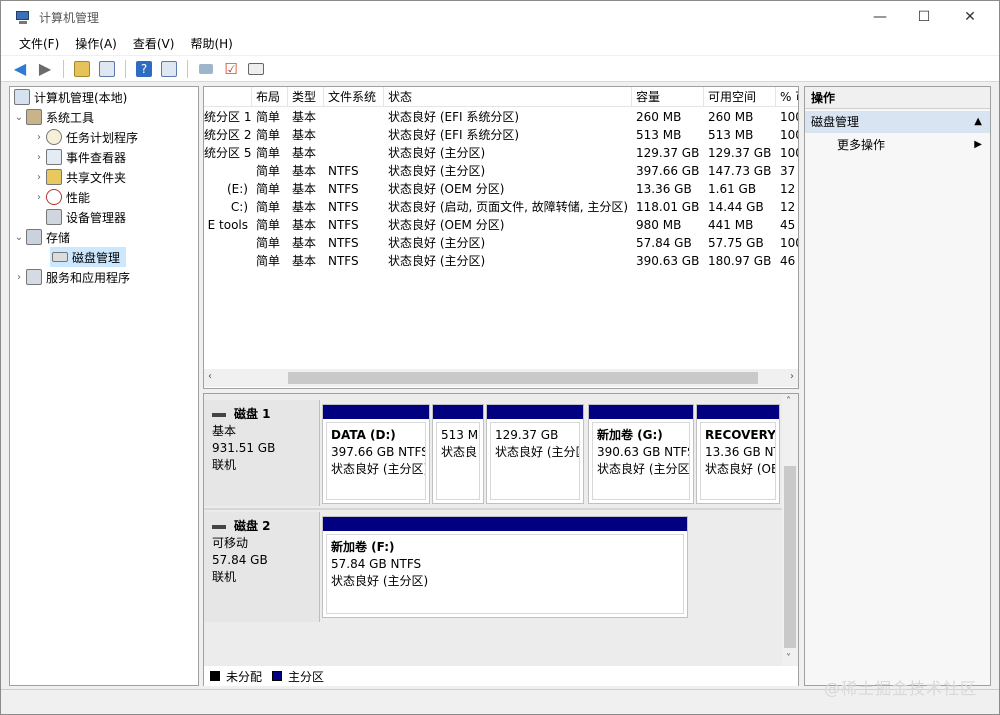  Describe the element at coordinates (96, 44) in the screenshot. I see `menu-action: 操作(A)` at that location.